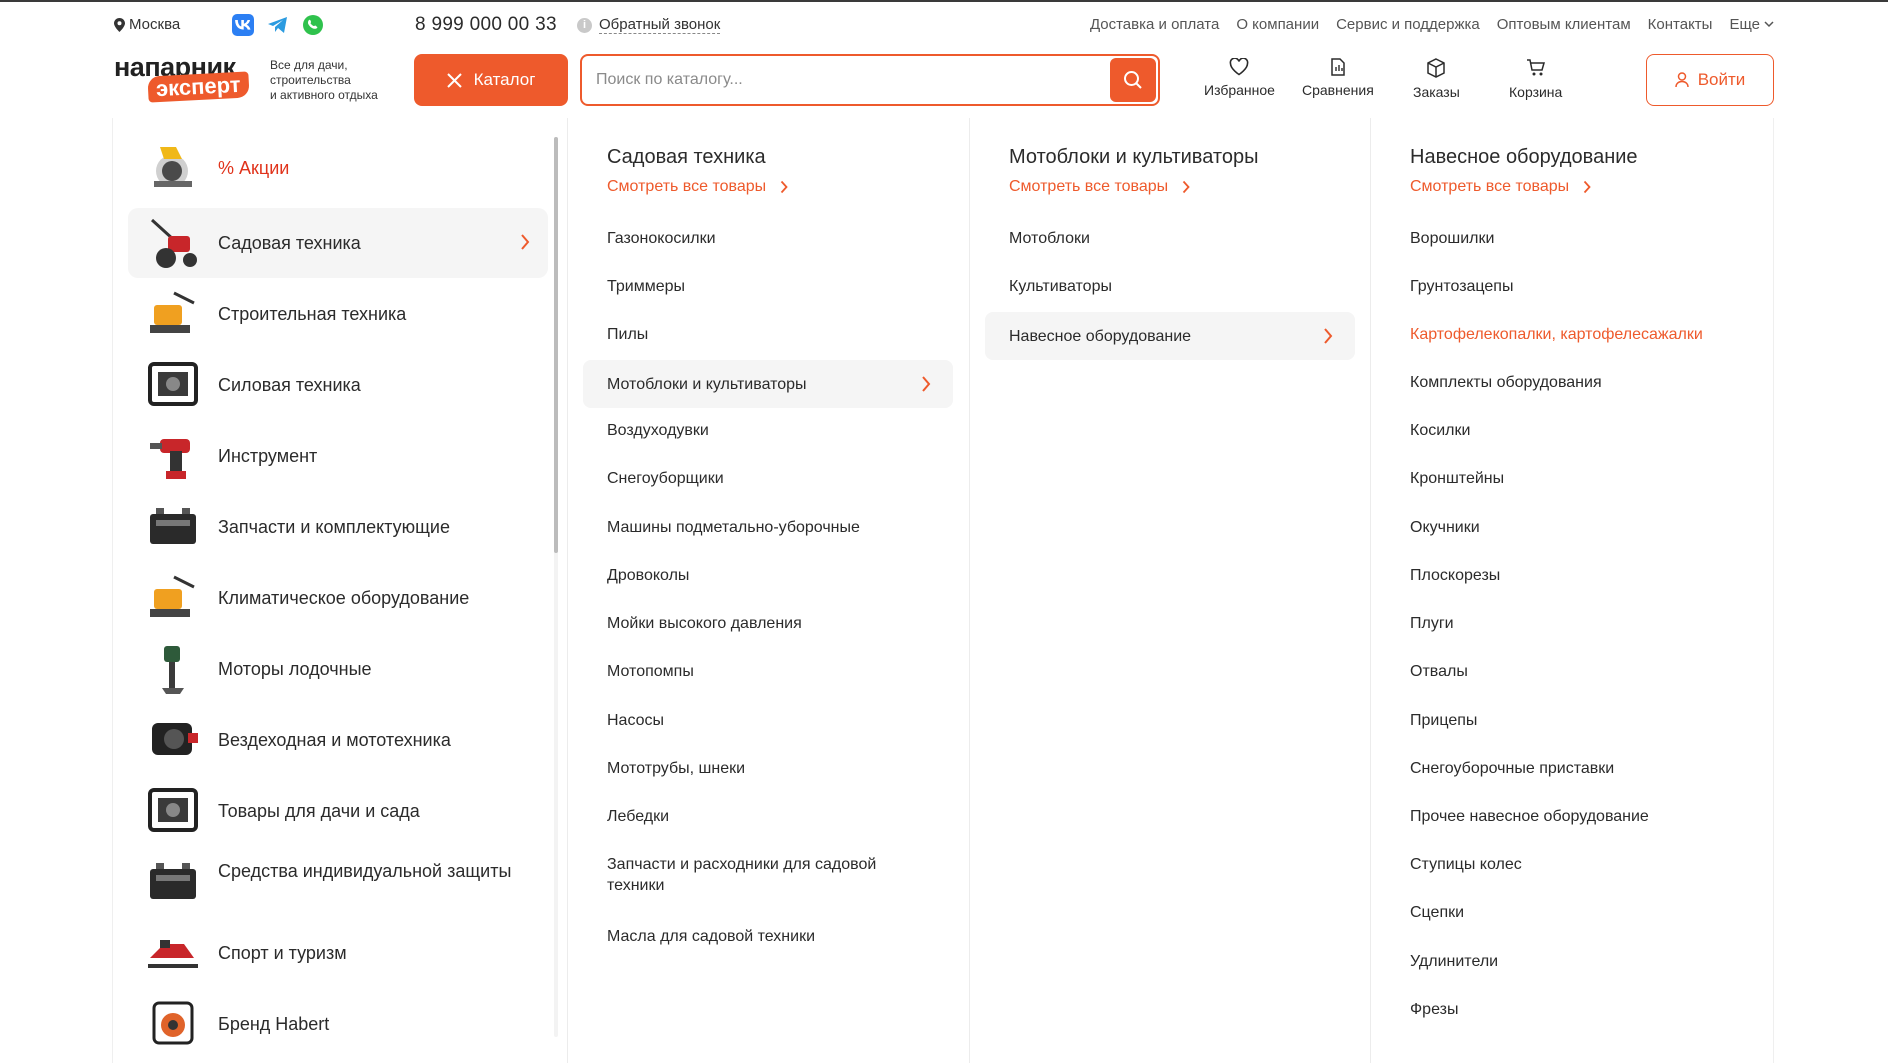 Image resolution: width=1888 pixels, height=1063 pixels. I want to click on compare-link: Сравнения, so click(1338, 78).